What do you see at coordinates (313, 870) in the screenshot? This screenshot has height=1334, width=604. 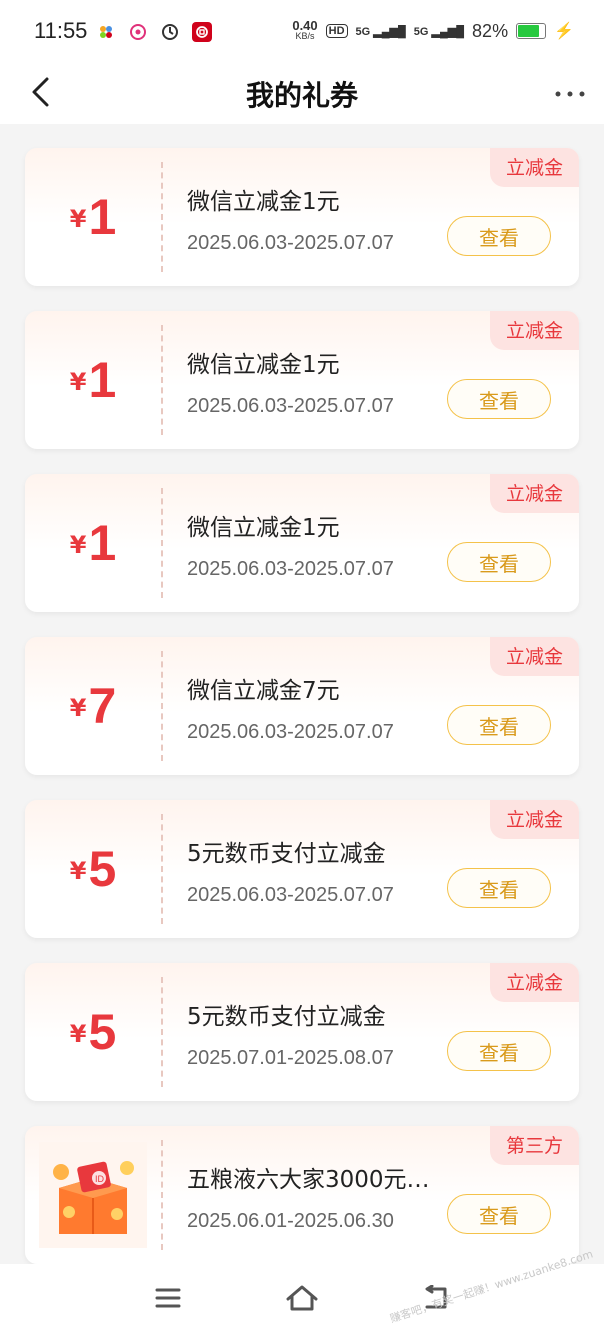 I see `coupon-info: 5元数币支付立减金 2025.06.03-2025.07.07` at bounding box center [313, 870].